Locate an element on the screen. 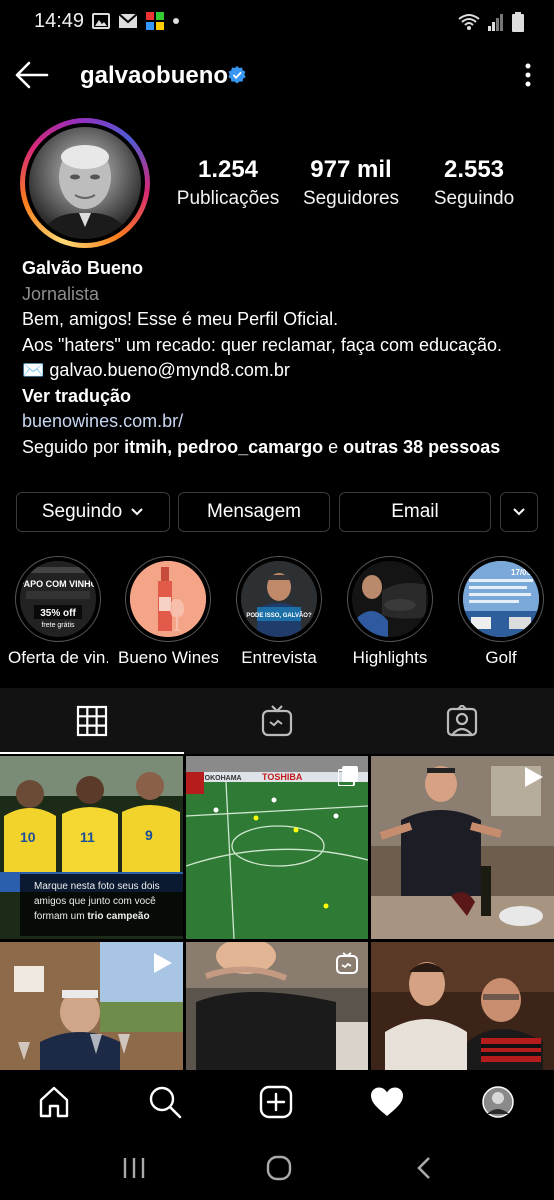 Image resolution: width=554 pixels, height=1200 pixels. status-bar: 14:49 is located at coordinates (277, 22).